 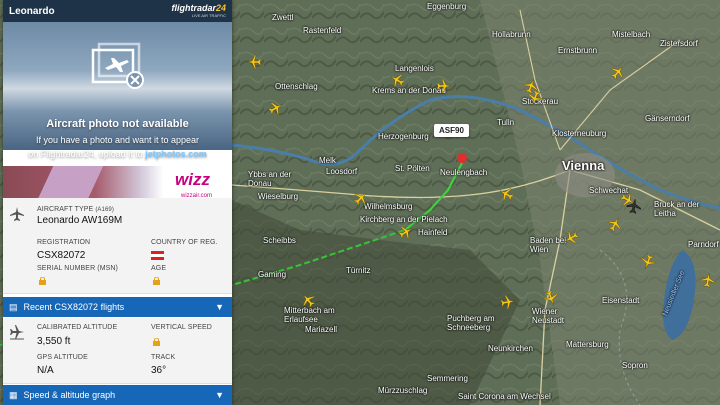 What do you see at coordinates (117, 395) in the screenshot?
I see `speed-altitude-graph-toggle: ▦ Speed & altitude graph ▼` at bounding box center [117, 395].